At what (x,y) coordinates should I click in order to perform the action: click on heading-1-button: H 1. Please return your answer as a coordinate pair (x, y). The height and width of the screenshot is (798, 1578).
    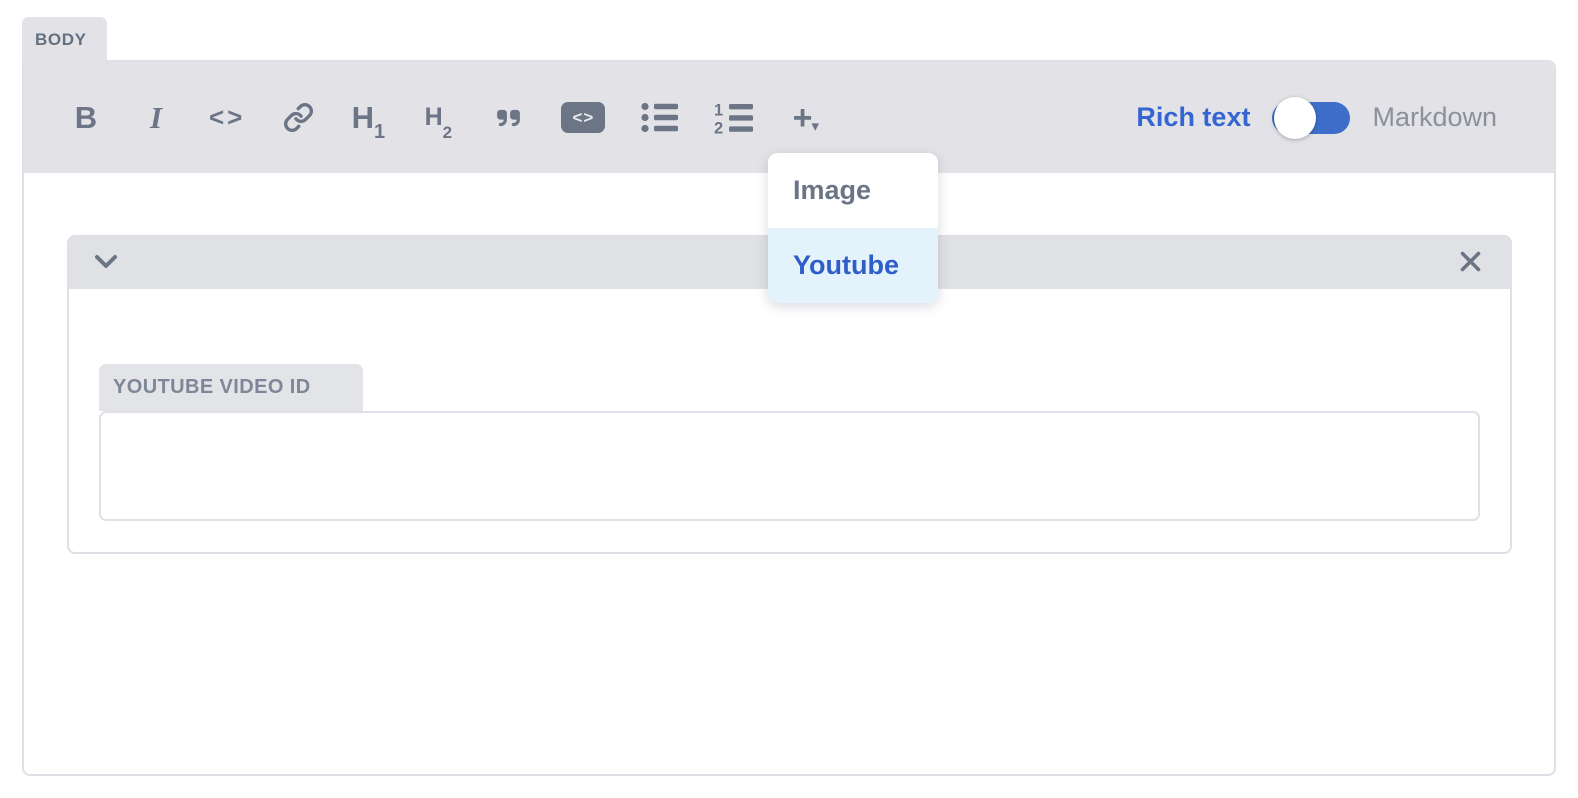
    Looking at the image, I should click on (368, 118).